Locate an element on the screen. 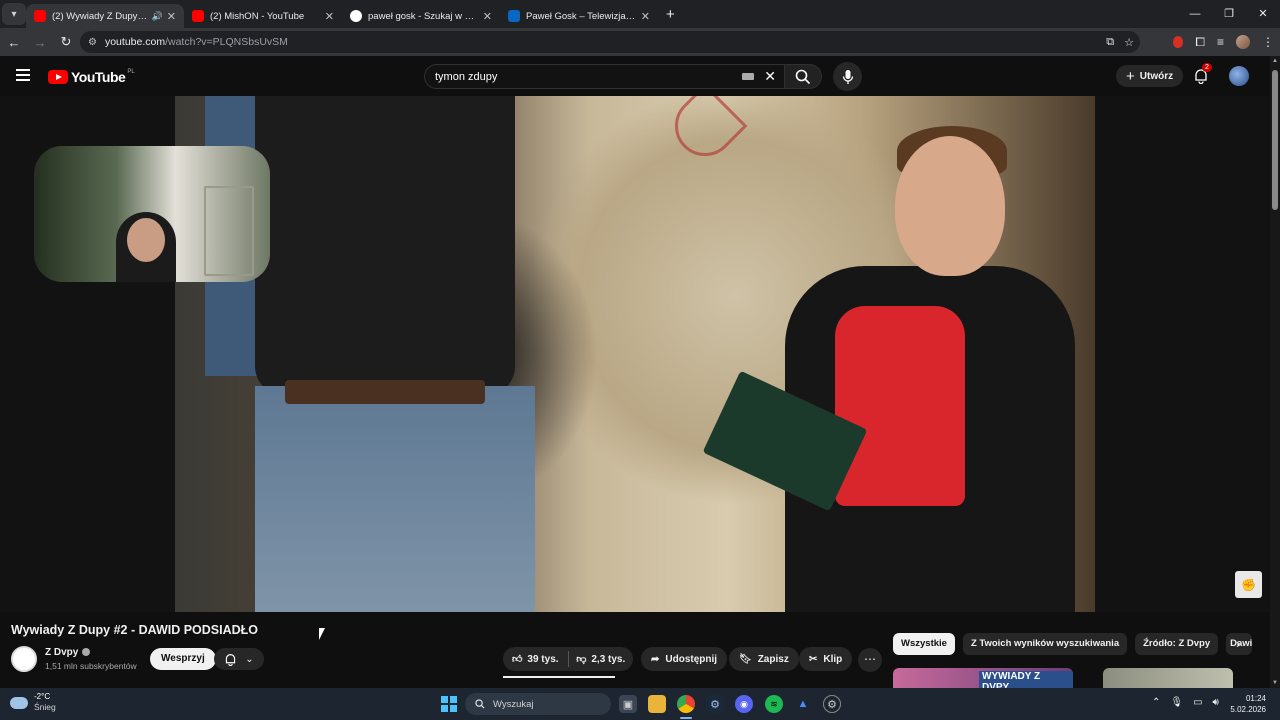  page-scrollbar: ▲ ▼ is located at coordinates (1275, 372).